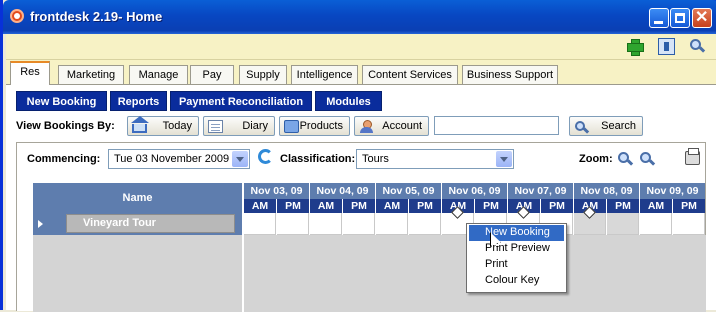  I want to click on person-icon, so click(366, 126).